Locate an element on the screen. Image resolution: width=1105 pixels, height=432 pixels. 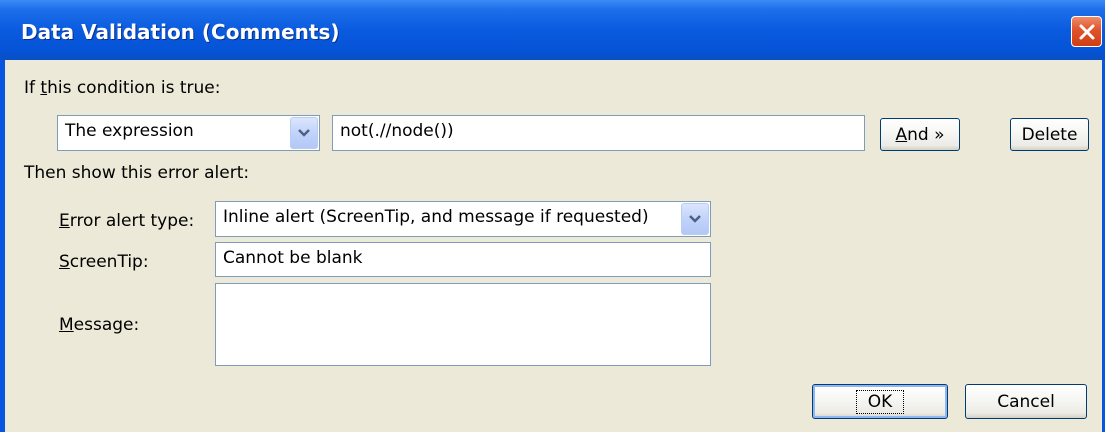
condition-heading: If this condition is true: is located at coordinates (122, 88).